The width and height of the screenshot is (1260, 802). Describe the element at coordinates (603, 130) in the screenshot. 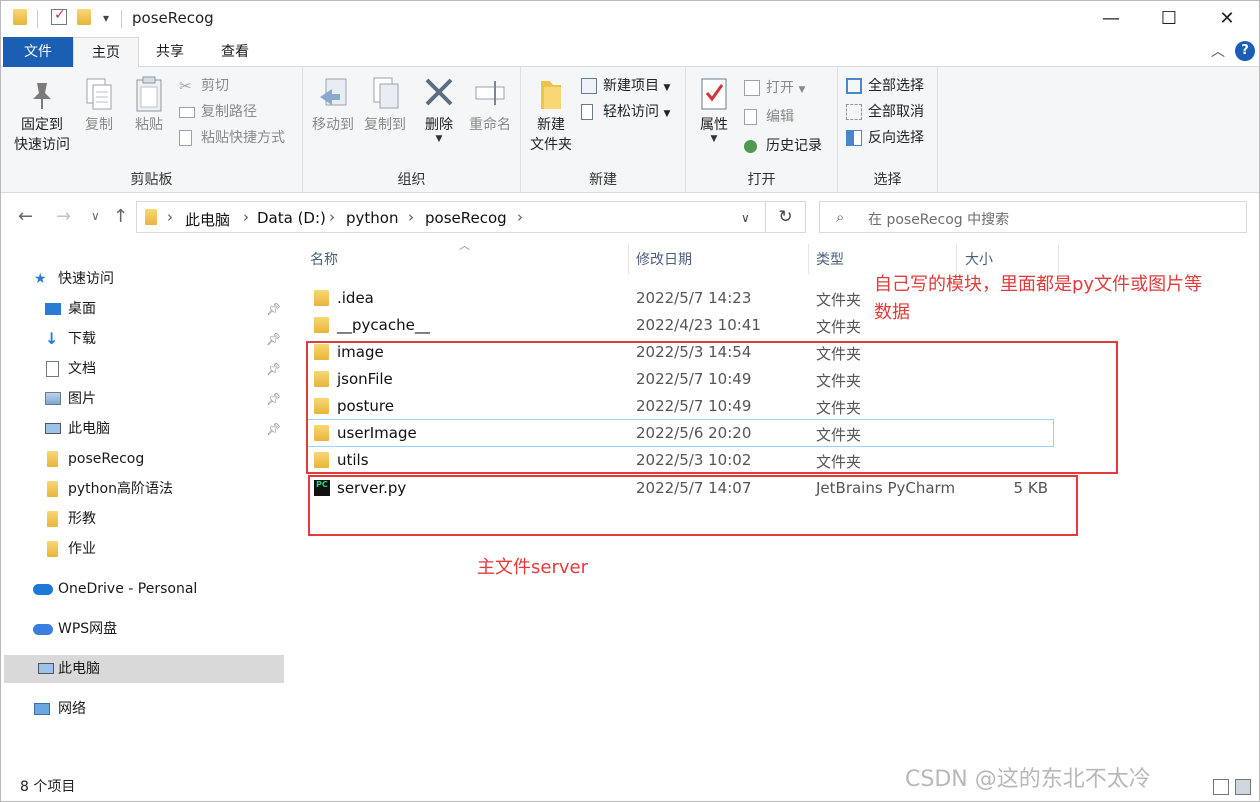

I see `group-new: 新建 文件夹 新建项目 ▼ 轻松访问 ▼ 新建` at that location.